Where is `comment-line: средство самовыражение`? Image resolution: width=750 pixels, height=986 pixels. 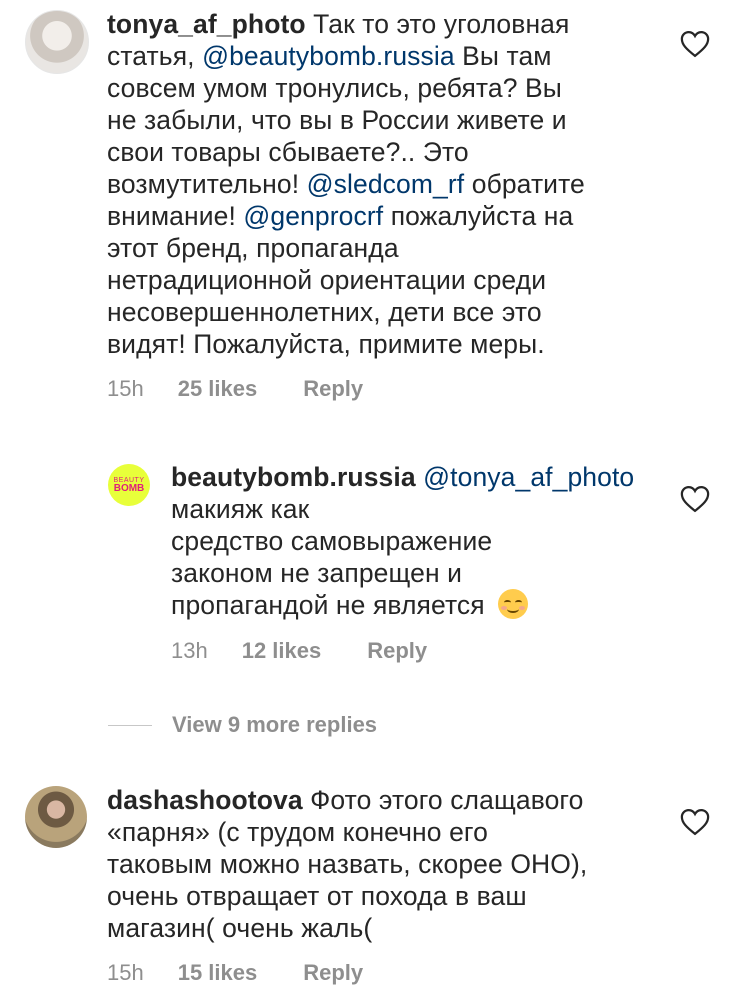 comment-line: средство самовыражение is located at coordinates (421, 541).